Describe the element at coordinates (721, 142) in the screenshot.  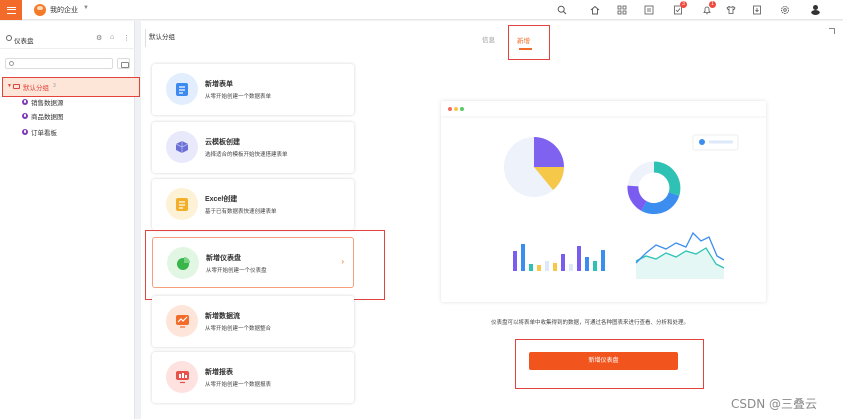
I see `legend-line` at that location.